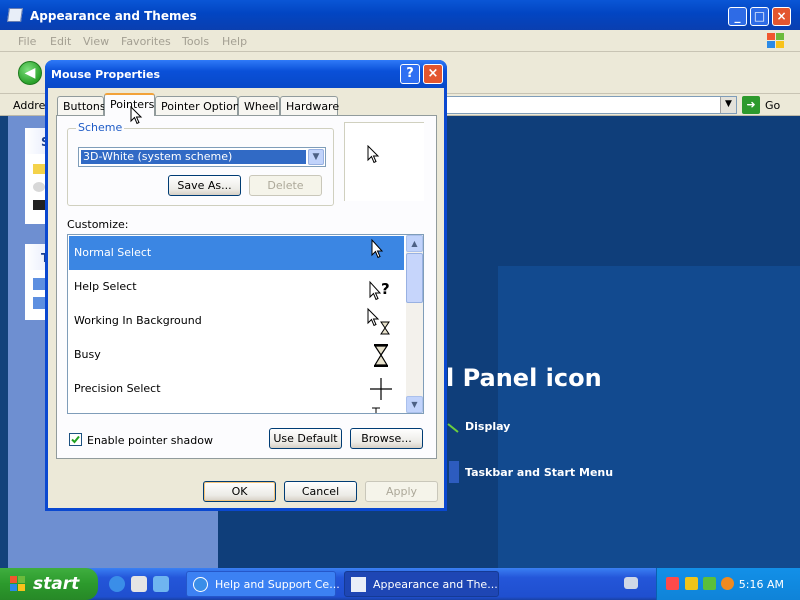  Describe the element at coordinates (737, 16) in the screenshot. I see `minimize-button: _` at that location.